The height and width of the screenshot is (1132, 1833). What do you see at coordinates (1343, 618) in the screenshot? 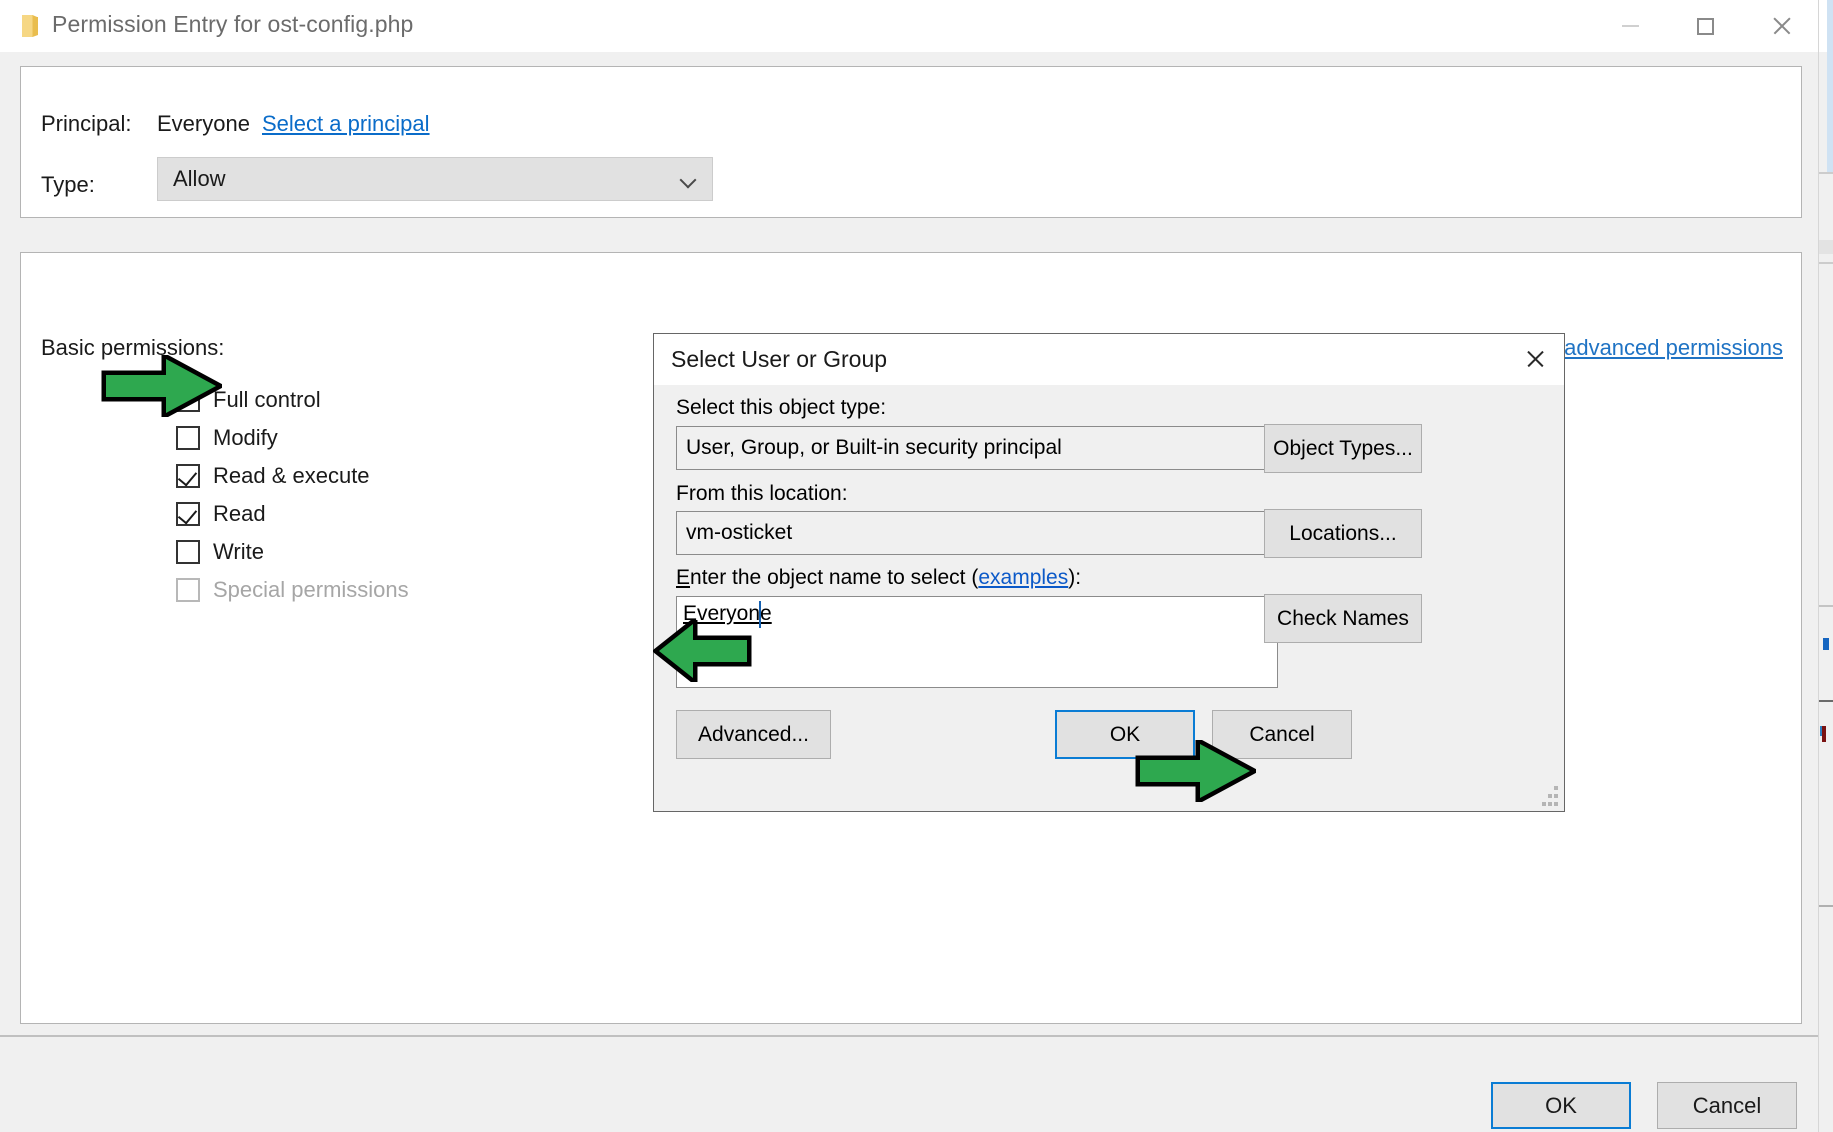
I see `check-names-button: Check Names` at bounding box center [1343, 618].